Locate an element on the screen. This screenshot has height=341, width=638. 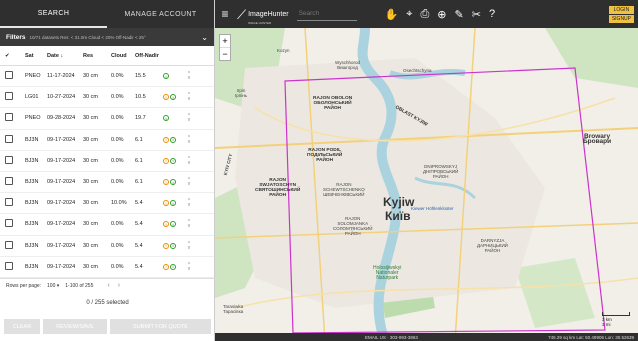
draw-polygon-icon: ⌖ is located at coordinates (409, 14).